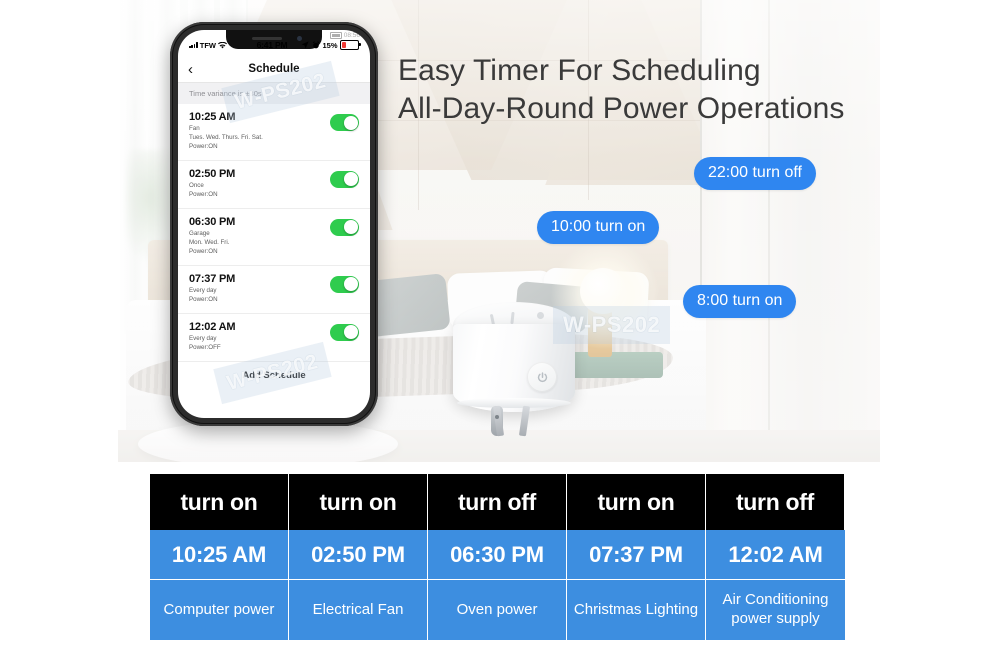 The height and width of the screenshot is (654, 1000). Describe the element at coordinates (579, 70) in the screenshot. I see `headline-line-1: Easy Timer For Scheduling` at that location.